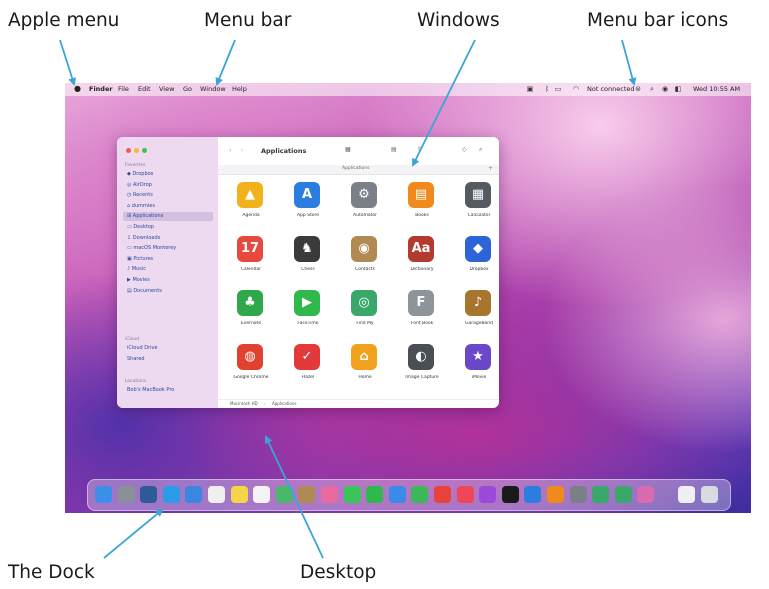 Image resolution: width=769 pixels, height=589 pixels. What do you see at coordinates (444, 103) in the screenshot?
I see `windows-leader` at bounding box center [444, 103].